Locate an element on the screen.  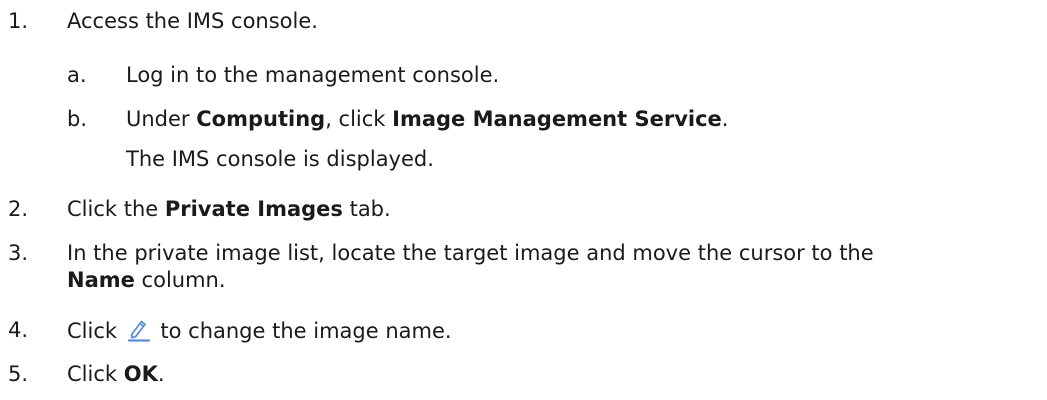
step-text: Click to change the image name. is located at coordinates (259, 330).